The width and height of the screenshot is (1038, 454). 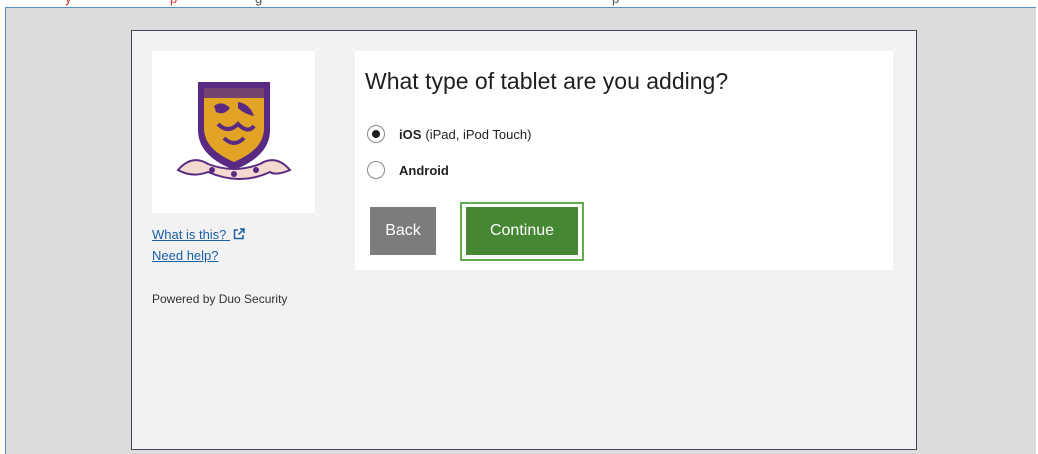 I want to click on cutoff-text-fragment: y, so click(x=68, y=3).